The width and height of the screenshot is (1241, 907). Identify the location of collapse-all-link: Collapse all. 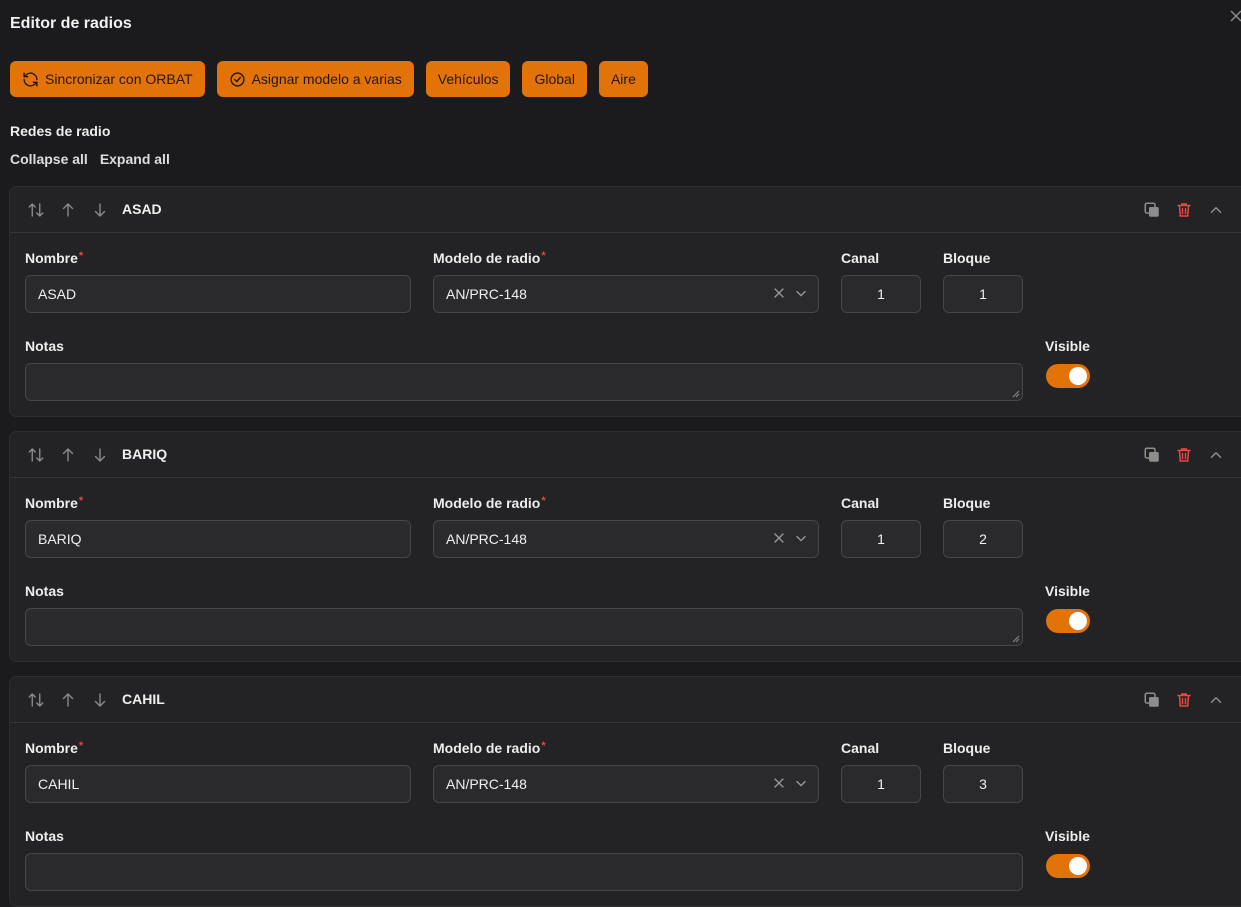
(49, 159).